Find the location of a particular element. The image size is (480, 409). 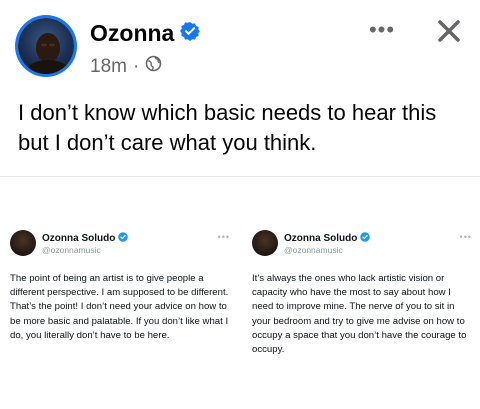

divider is located at coordinates (240, 176).